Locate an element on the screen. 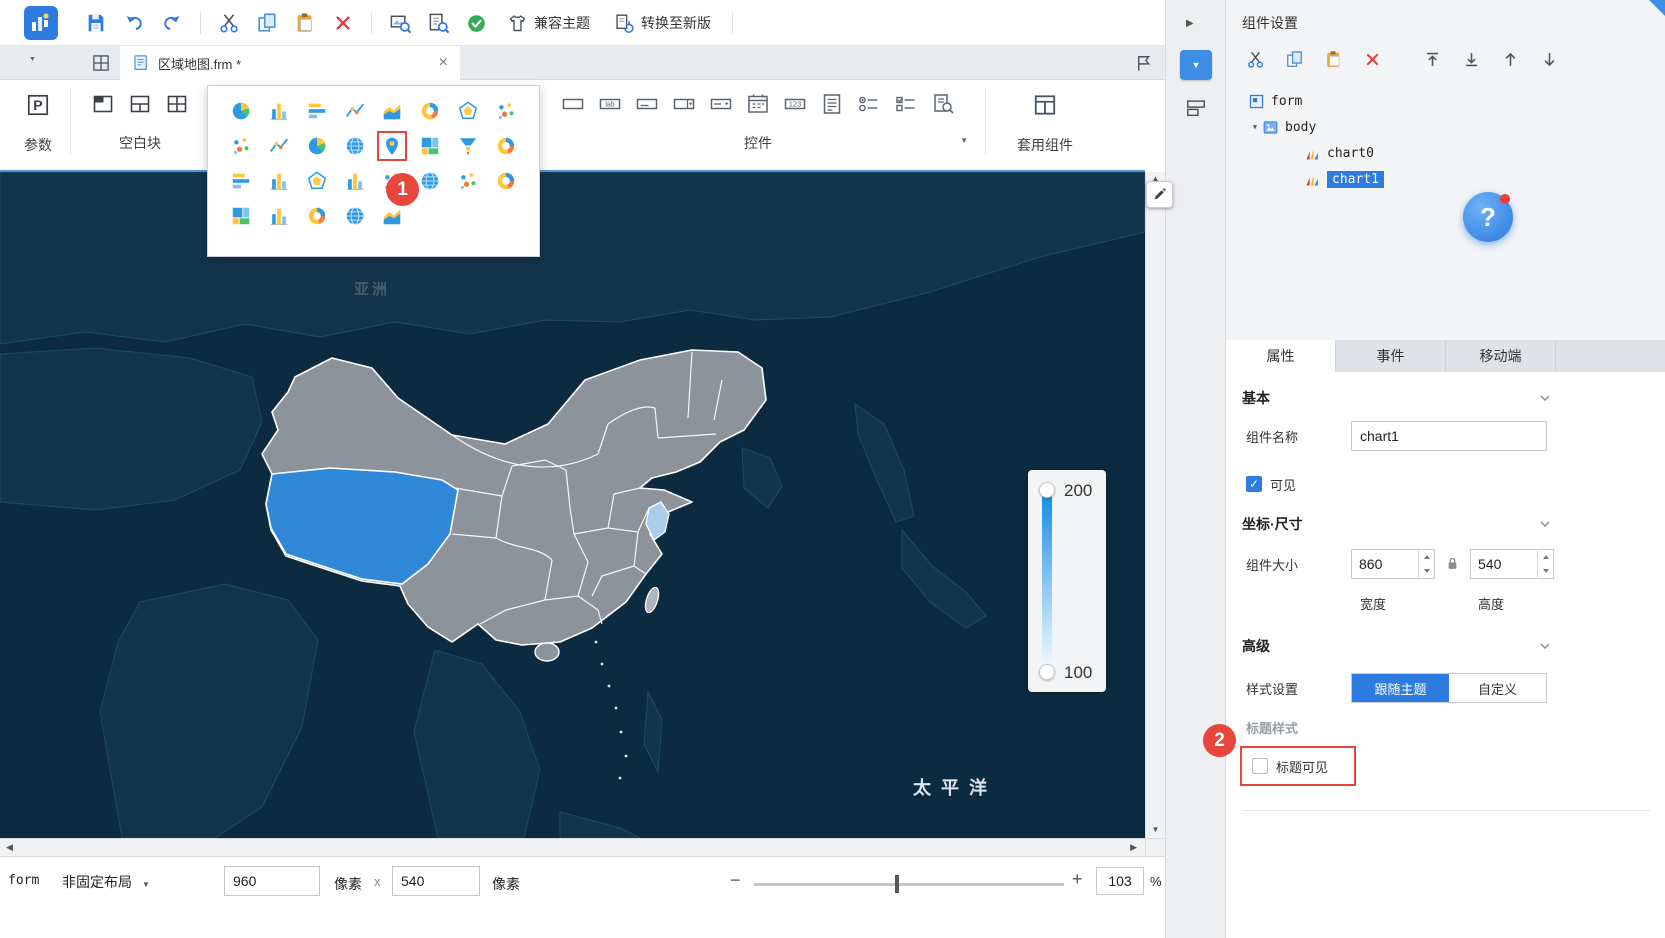 This screenshot has width=1665, height=938. section-advanced: 高级 is located at coordinates (1446, 646).